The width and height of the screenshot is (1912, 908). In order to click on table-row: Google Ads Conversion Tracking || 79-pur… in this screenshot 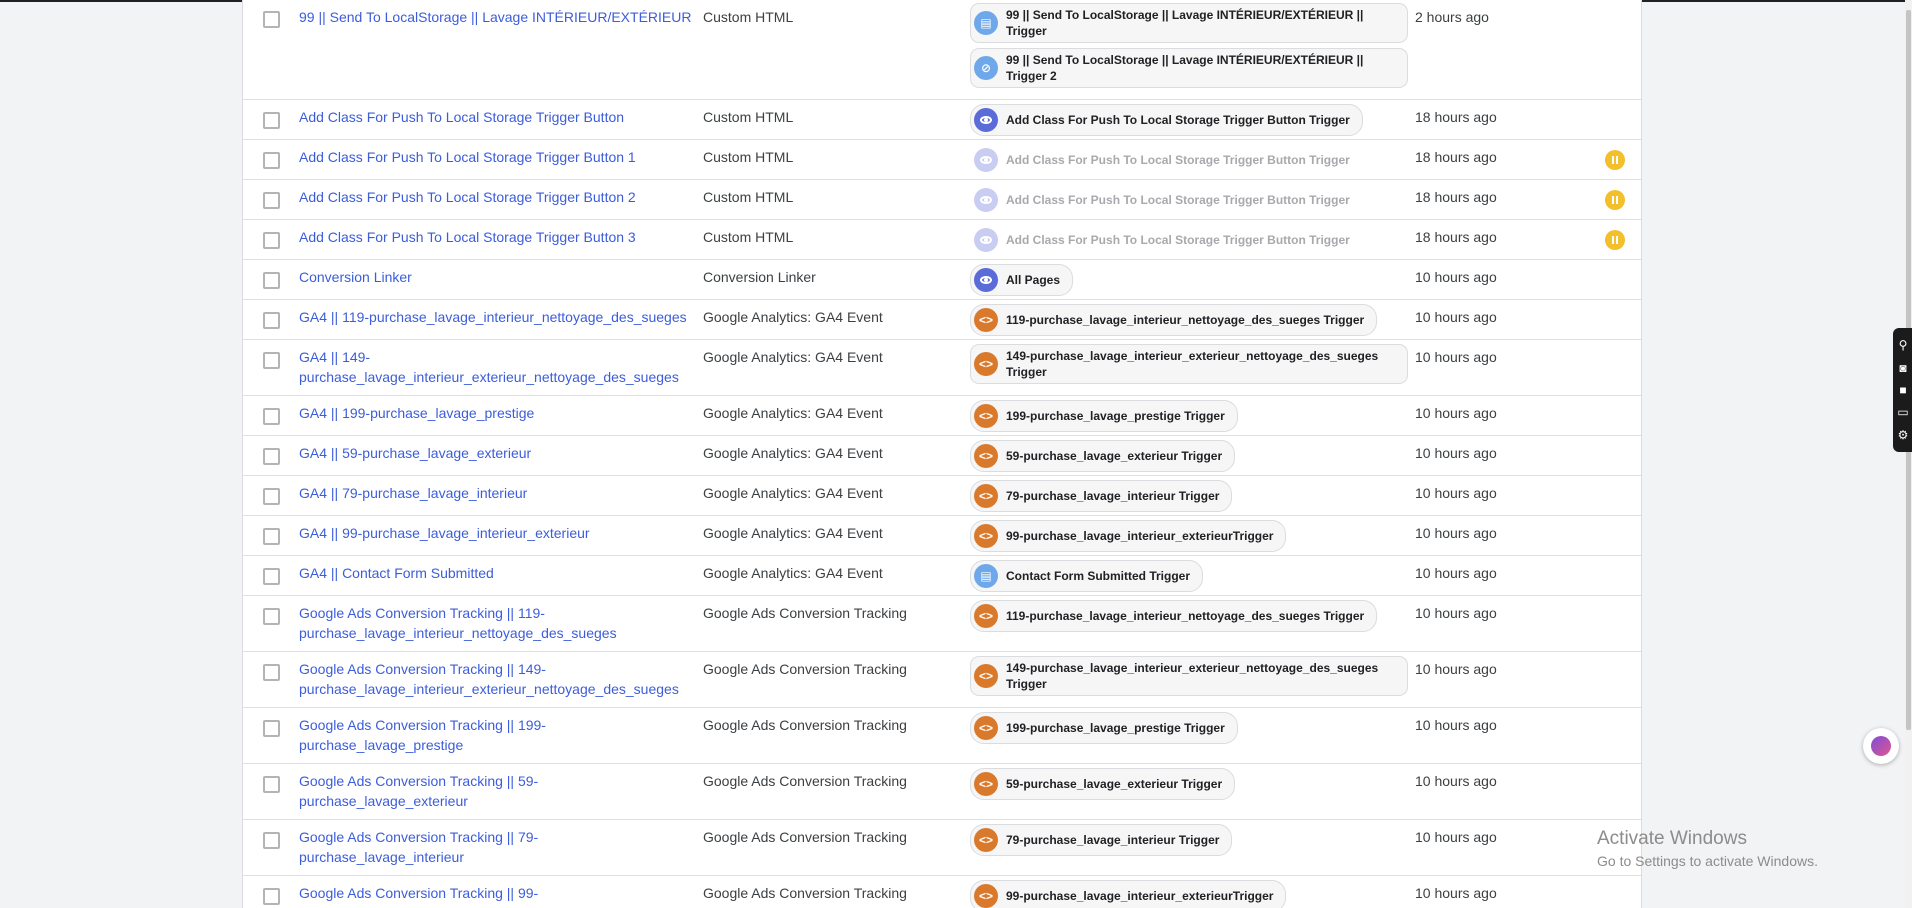, I will do `click(942, 848)`.